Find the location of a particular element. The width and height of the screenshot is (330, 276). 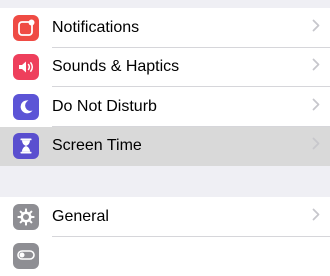

gear-icon is located at coordinates (26, 217).